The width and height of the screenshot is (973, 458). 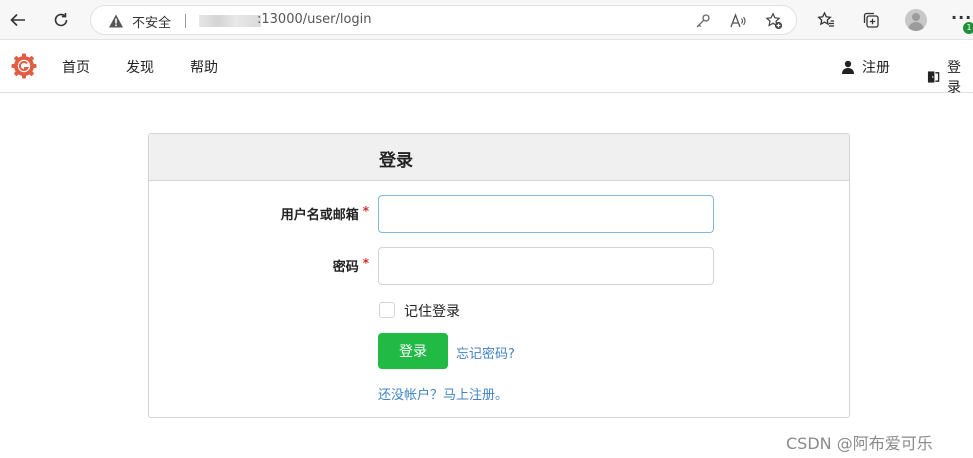 I want to click on update-badge: 1, so click(x=968, y=28).